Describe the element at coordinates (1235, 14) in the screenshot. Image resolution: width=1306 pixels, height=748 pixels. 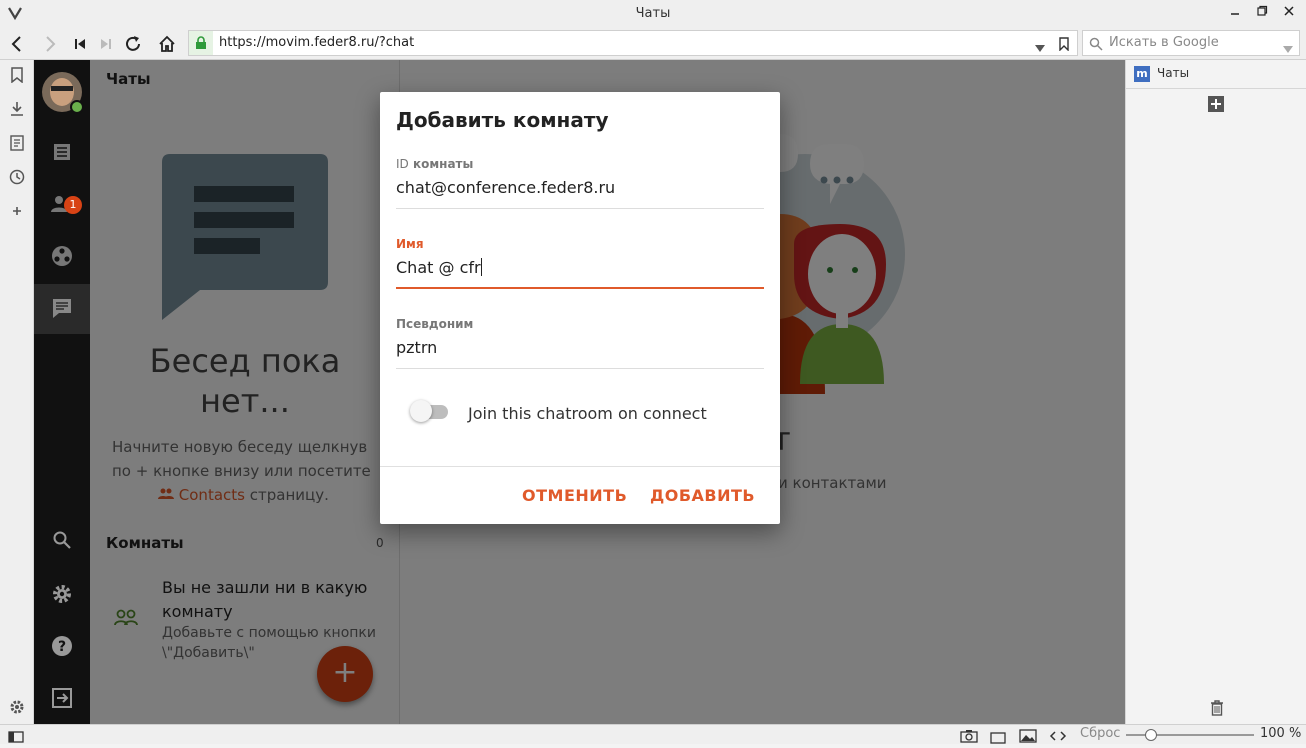
I see `minimize-button` at that location.